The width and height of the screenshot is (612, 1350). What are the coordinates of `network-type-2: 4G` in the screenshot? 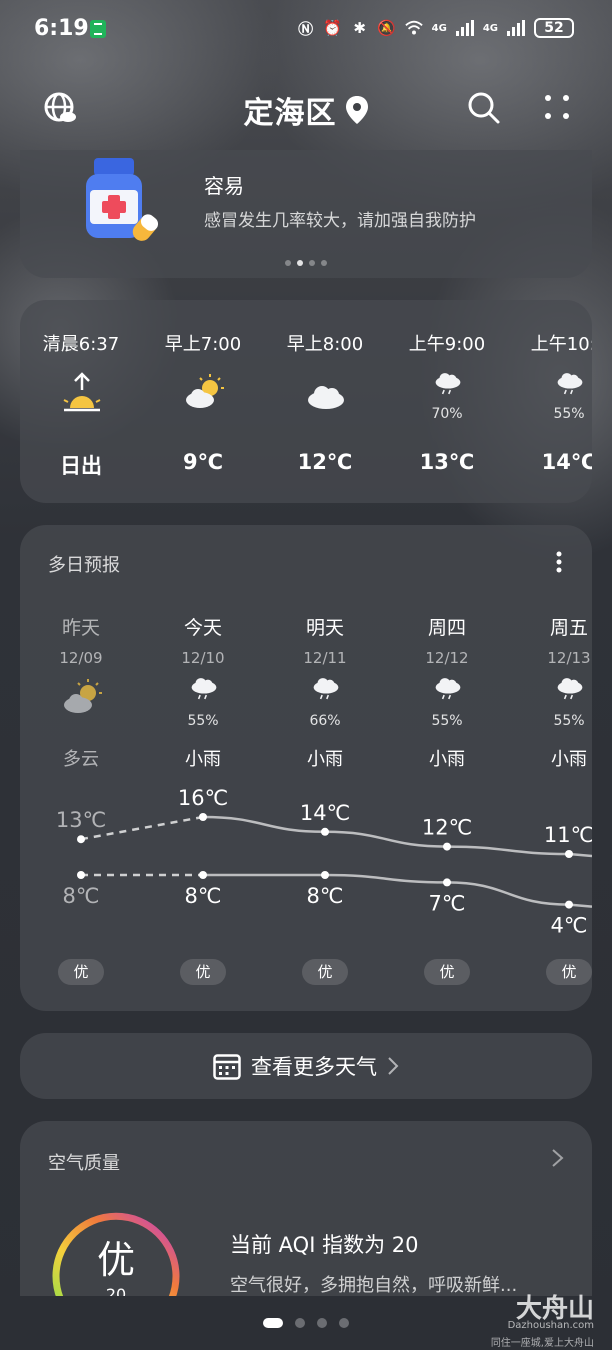 It's located at (490, 28).